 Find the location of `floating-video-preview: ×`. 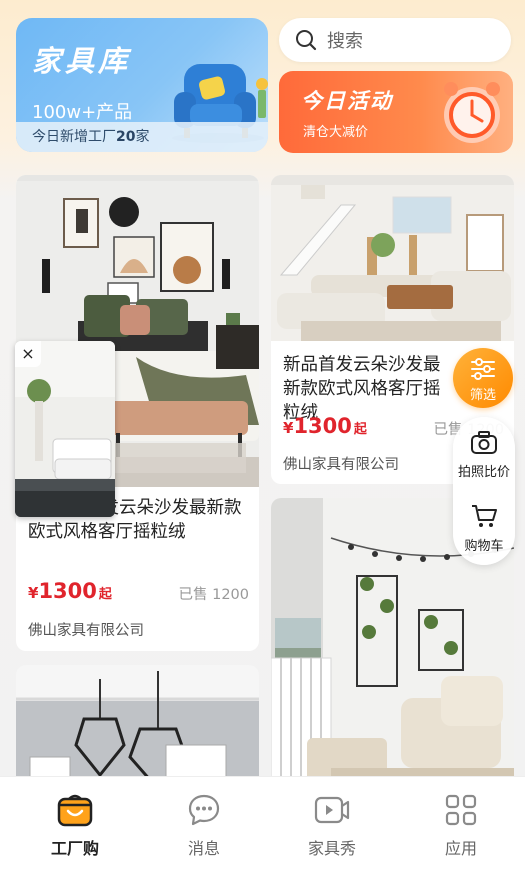

floating-video-preview: × is located at coordinates (65, 429).